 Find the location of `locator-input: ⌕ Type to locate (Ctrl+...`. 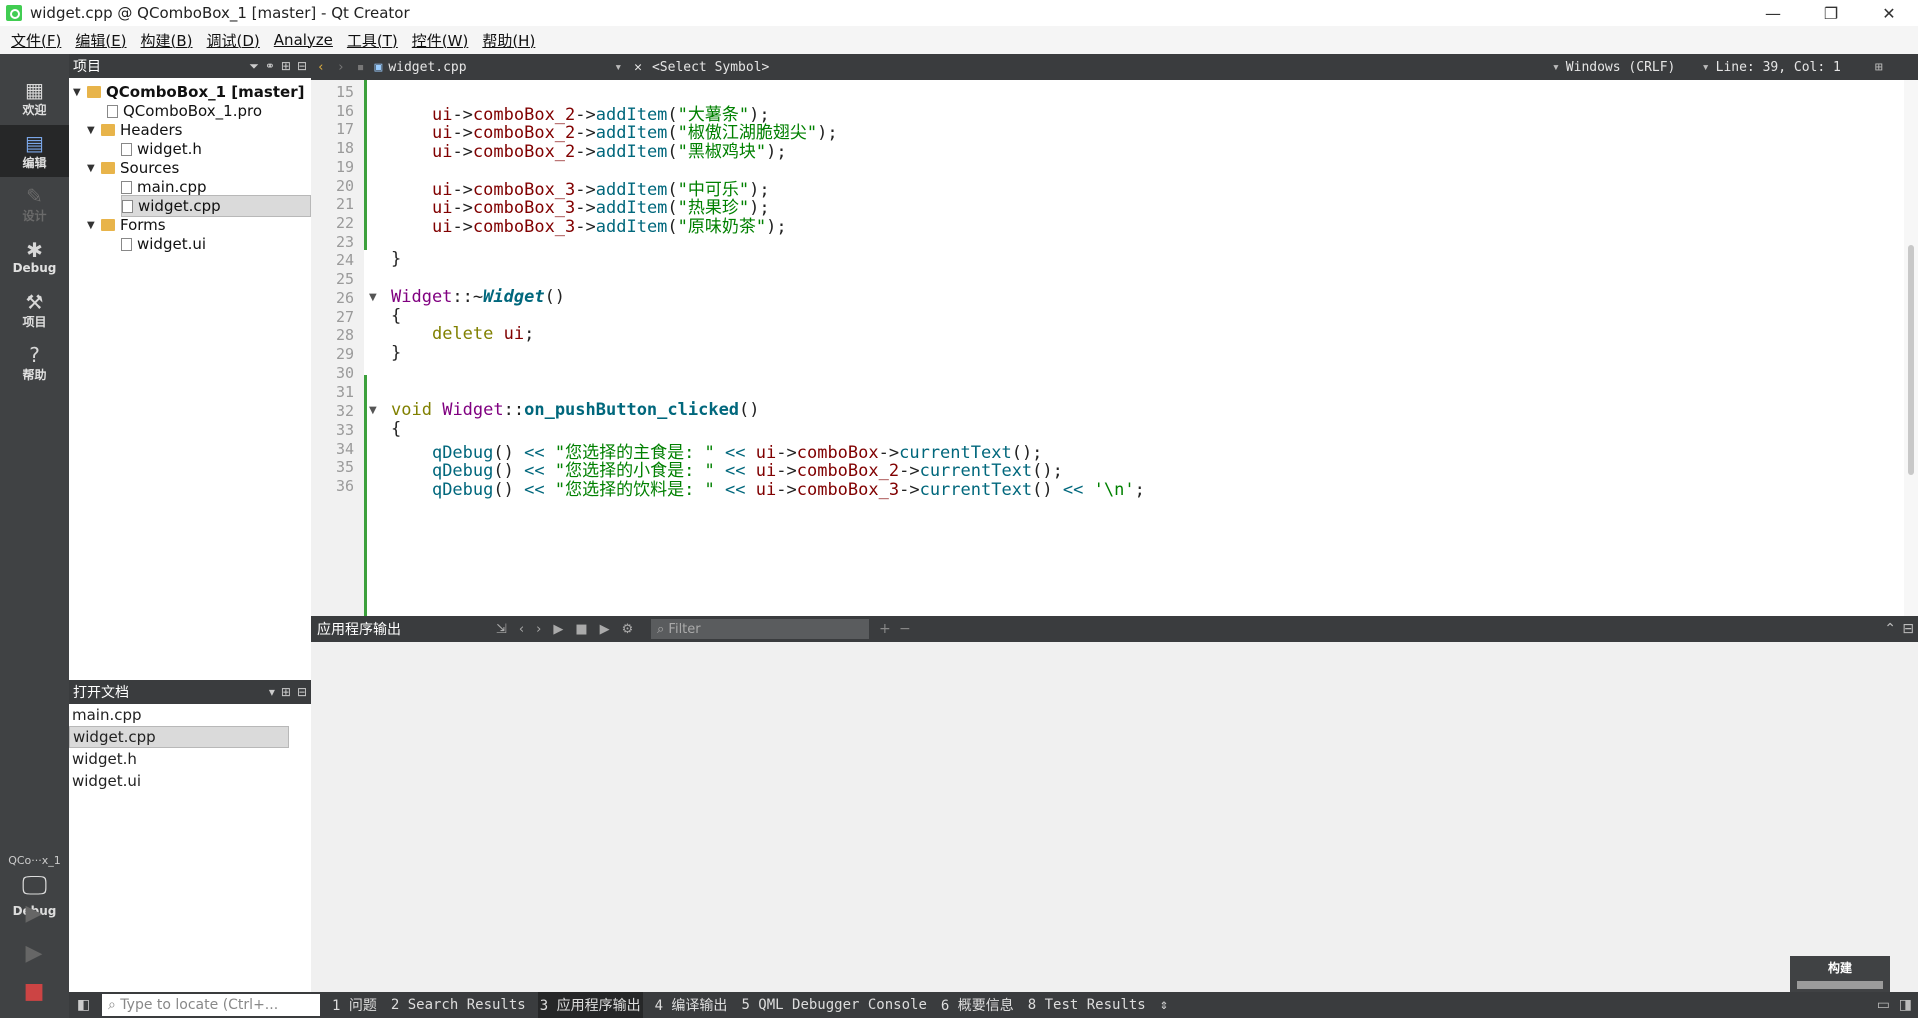

locator-input: ⌕ Type to locate (Ctrl+... is located at coordinates (211, 1005).